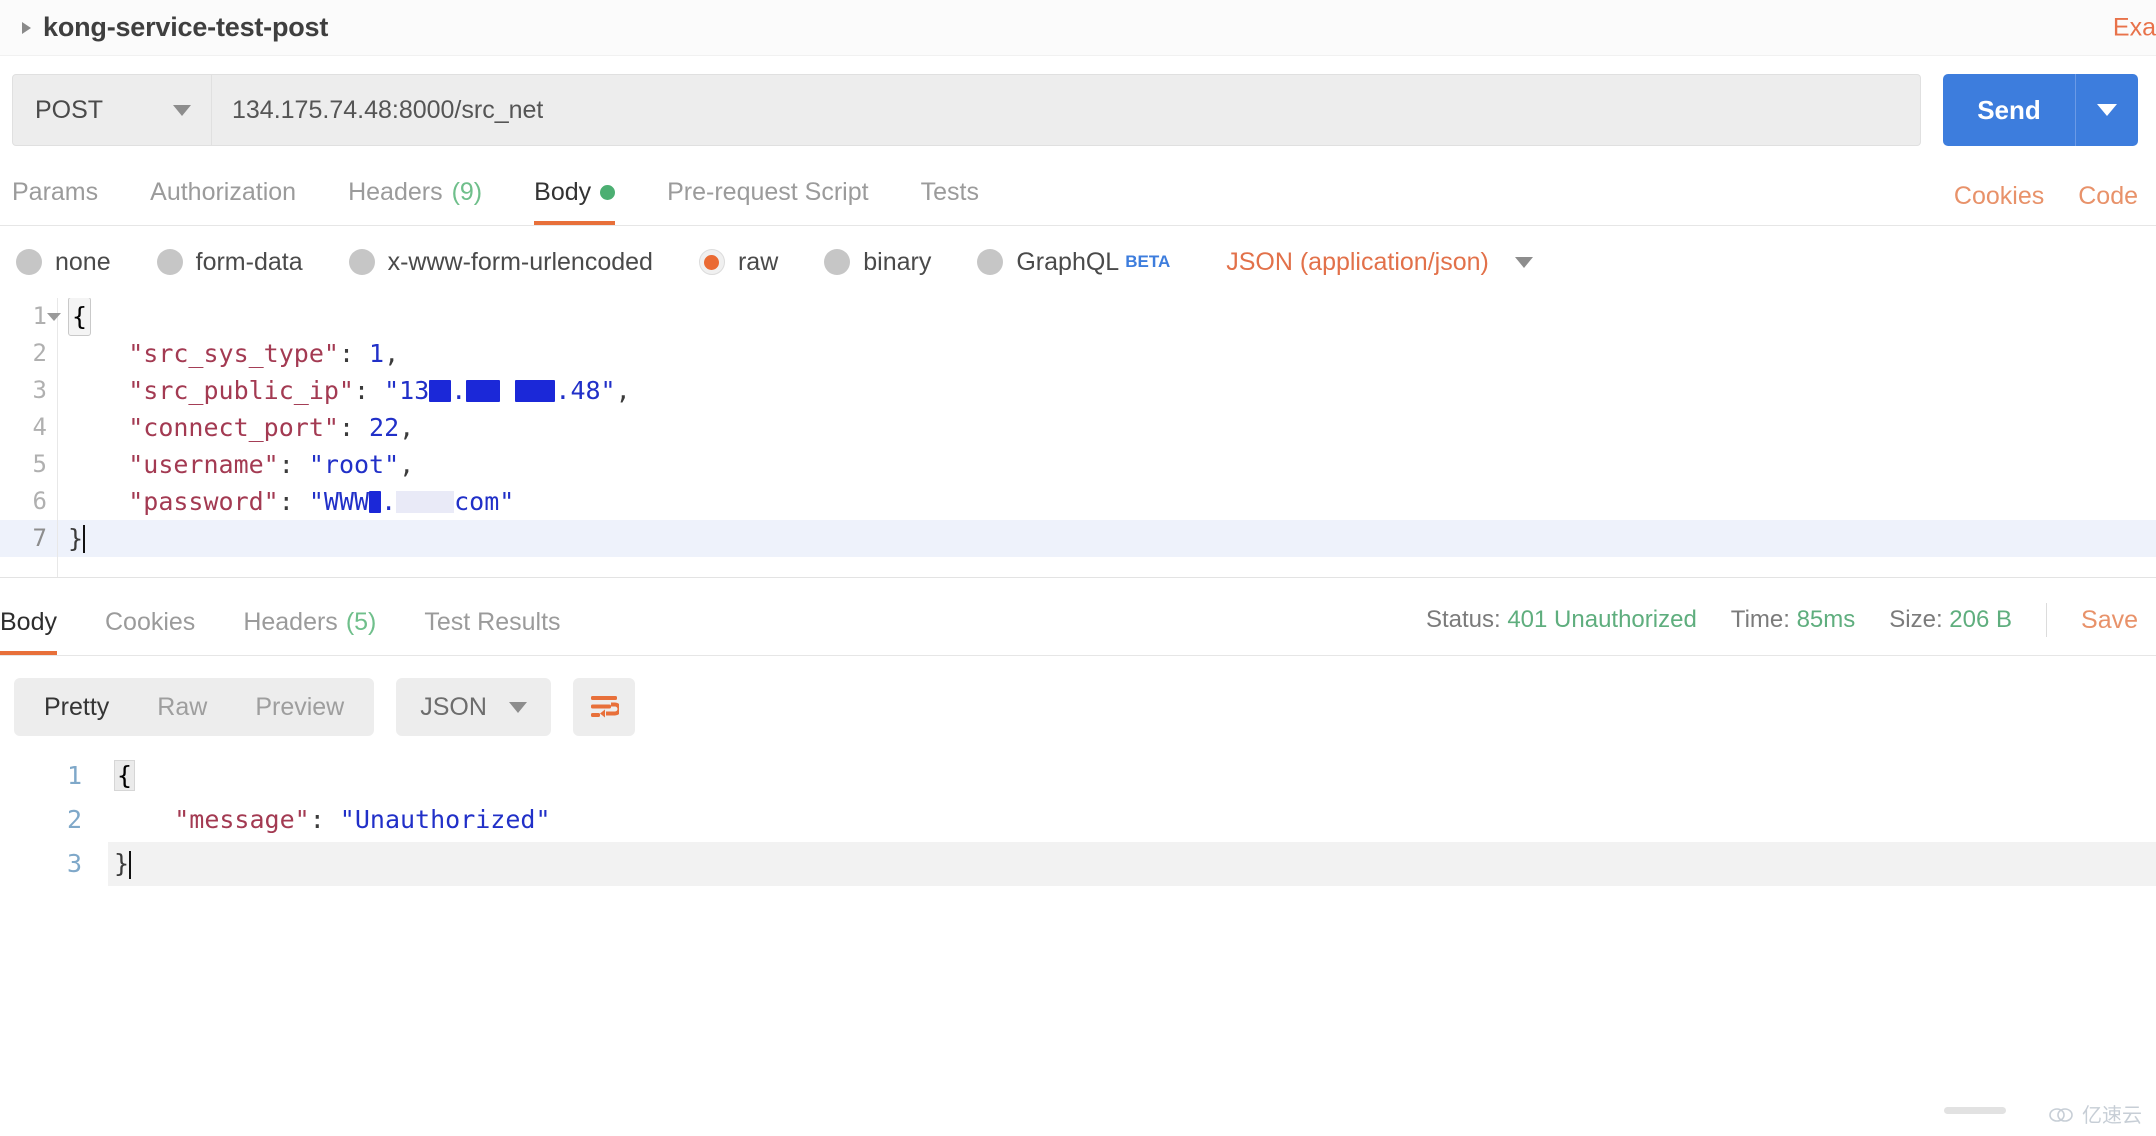  Describe the element at coordinates (1073, 262) in the screenshot. I see `body-type-graphql: GraphQL BETA` at that location.